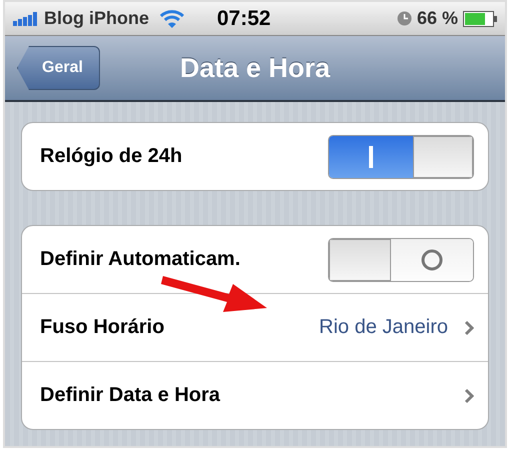 Image resolution: width=510 pixels, height=474 pixels. I want to click on setting-label: Fuso Horário, so click(102, 327).